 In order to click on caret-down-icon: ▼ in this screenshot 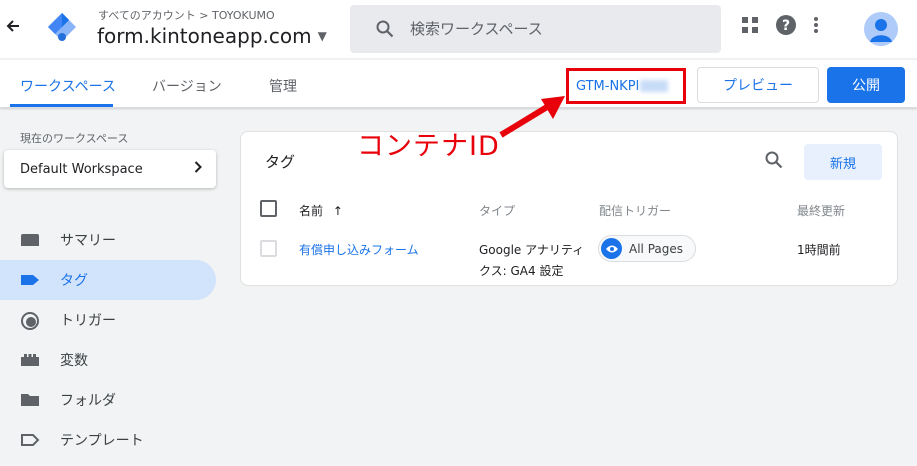, I will do `click(322, 36)`.